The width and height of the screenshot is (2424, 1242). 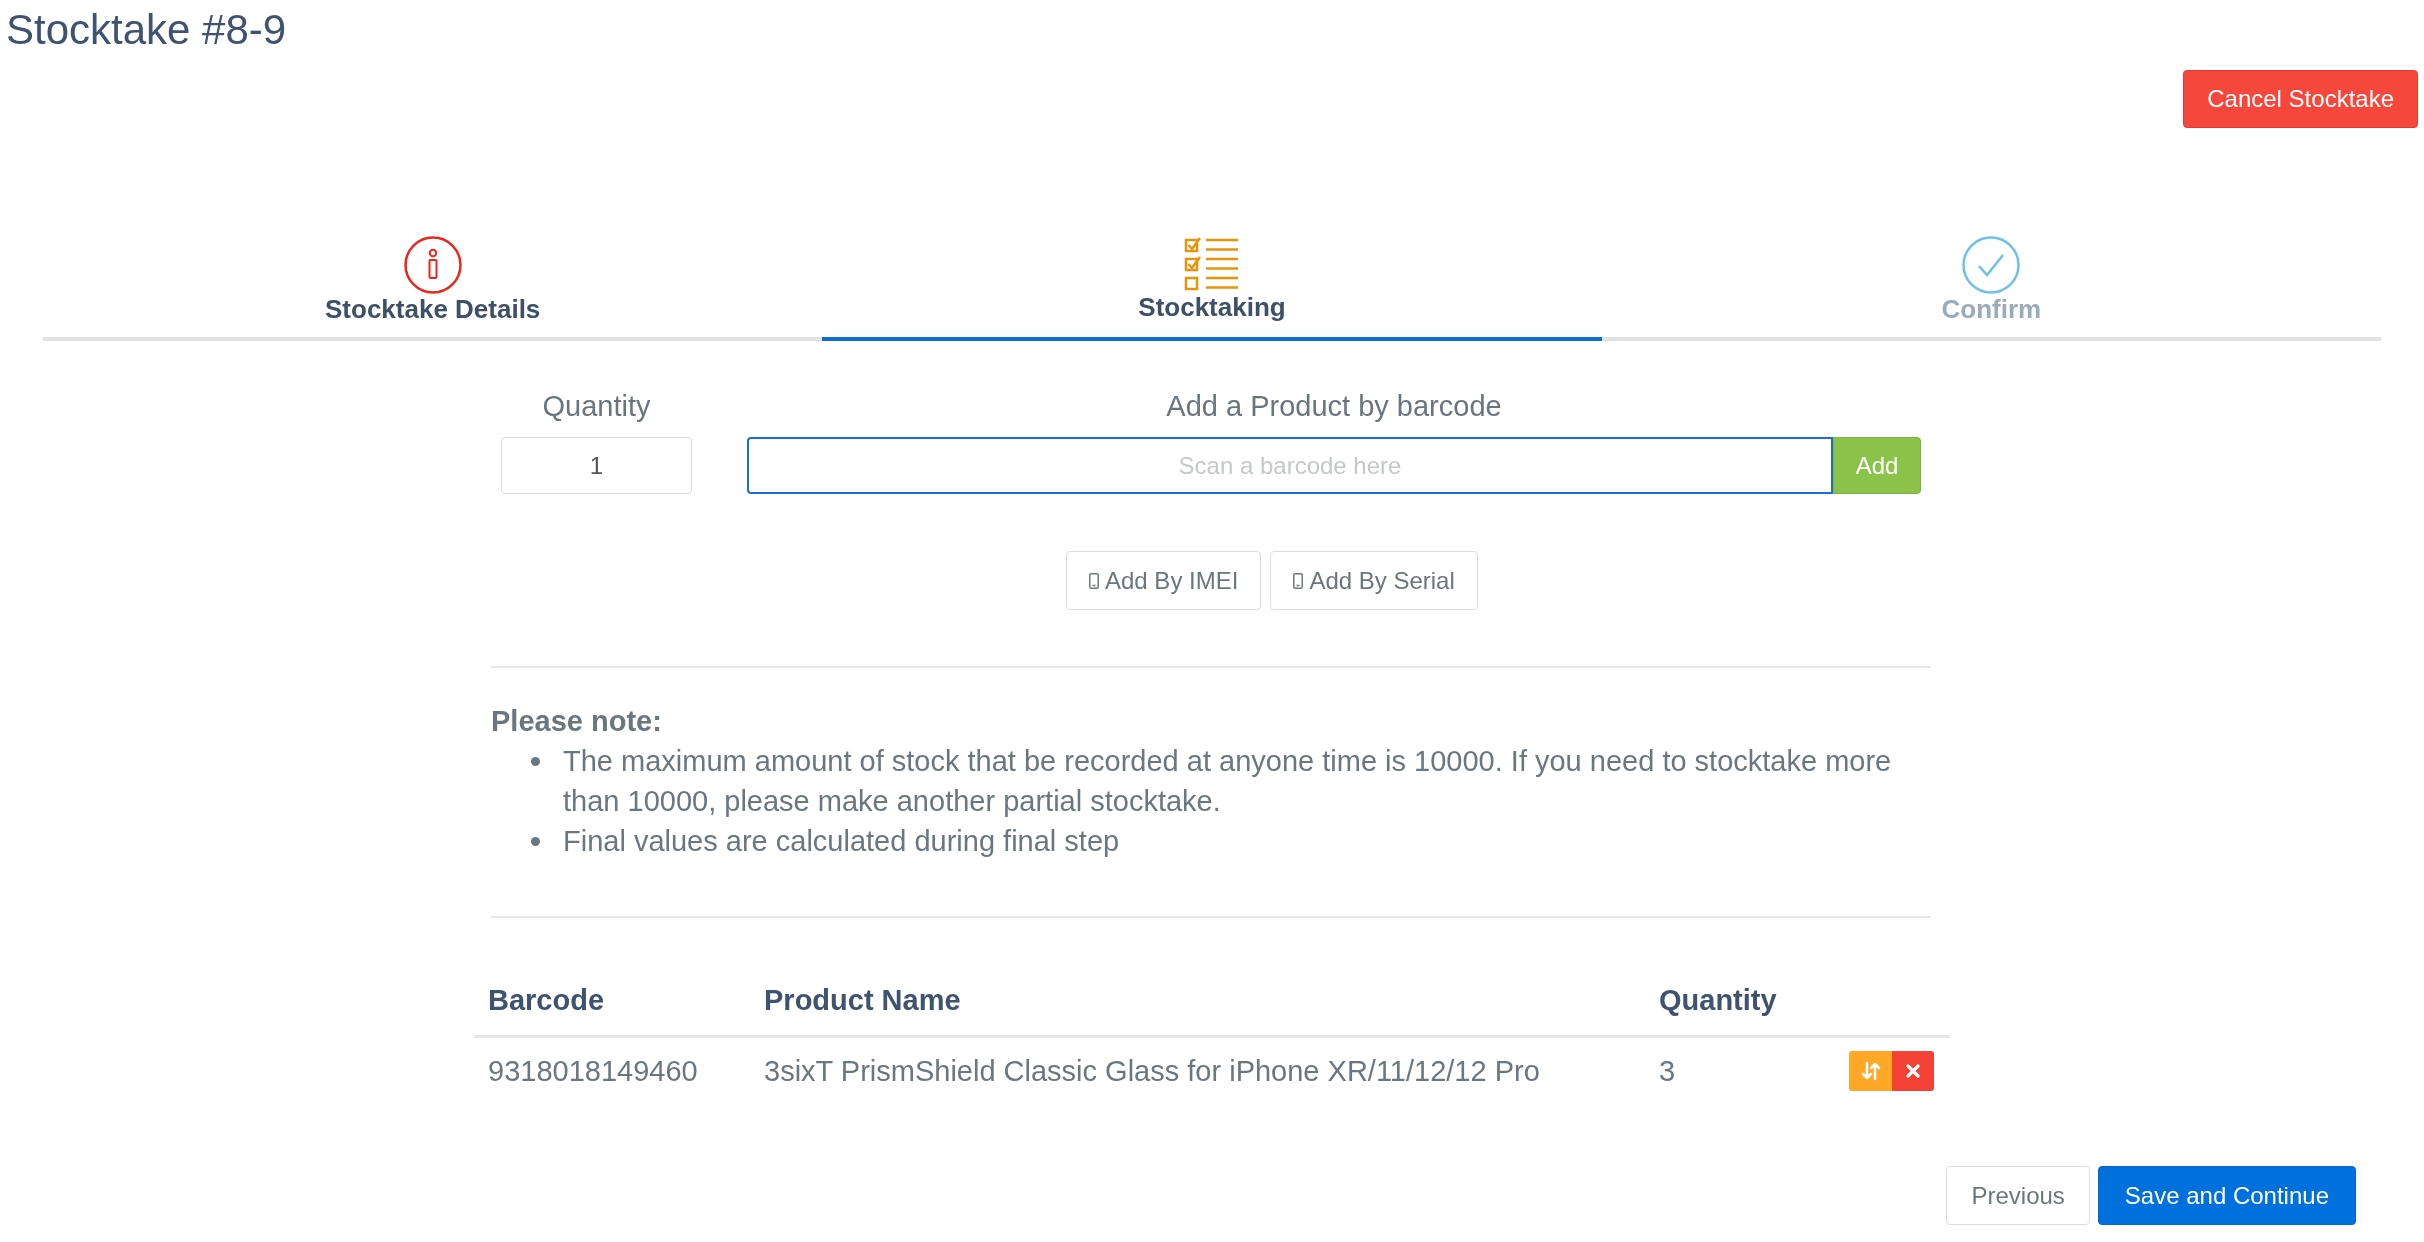 I want to click on quantity-field: 1, so click(x=596, y=465).